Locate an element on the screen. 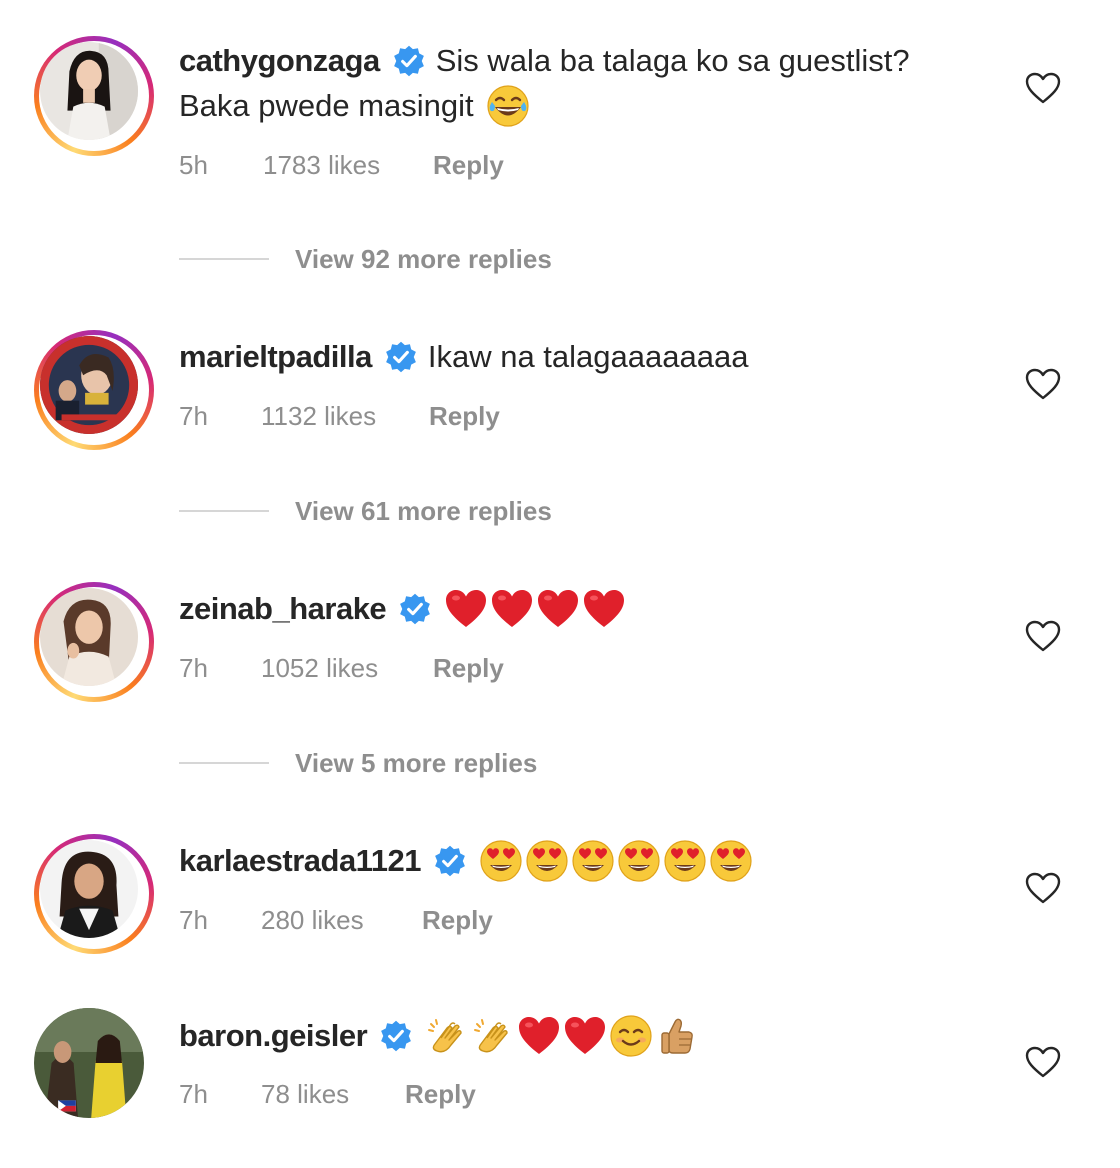  avatar-baron.geisler is located at coordinates (94, 1068).